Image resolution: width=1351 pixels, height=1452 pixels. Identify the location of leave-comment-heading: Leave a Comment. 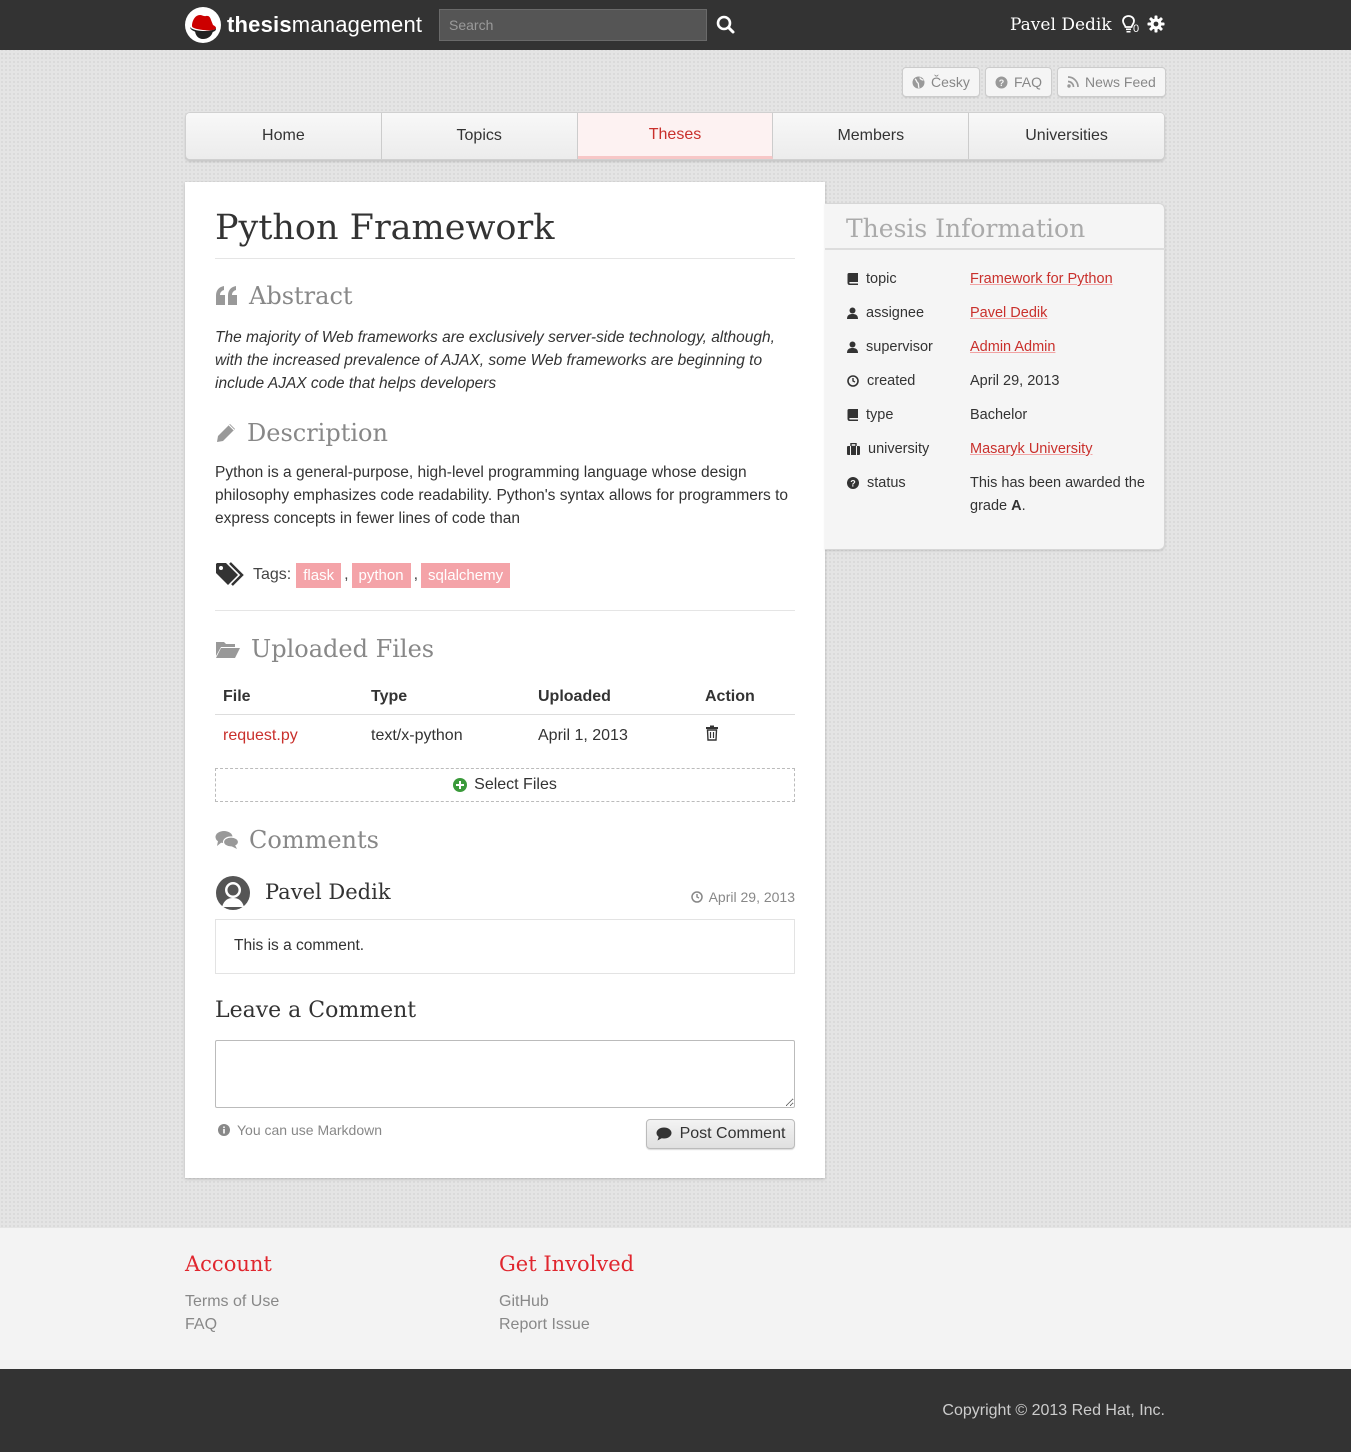
(316, 1010).